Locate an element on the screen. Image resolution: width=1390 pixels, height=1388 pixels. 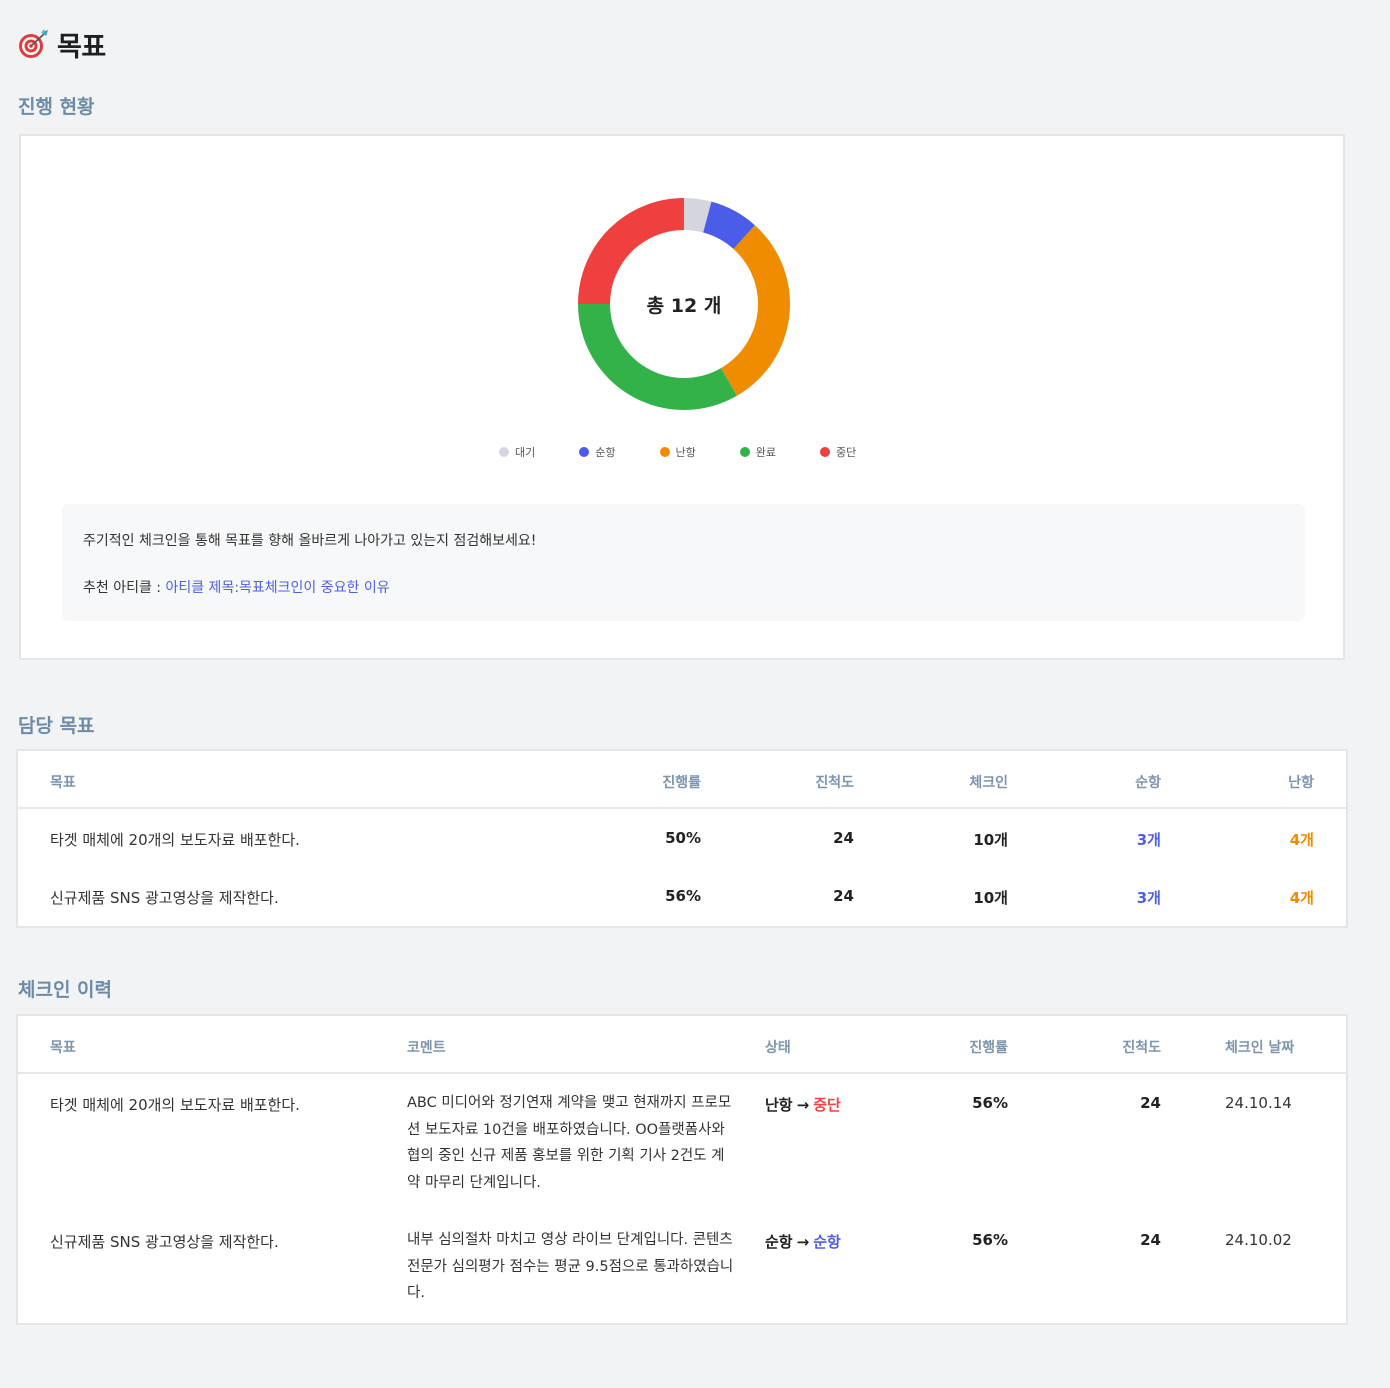
status-to: 중단 is located at coordinates (827, 1105).